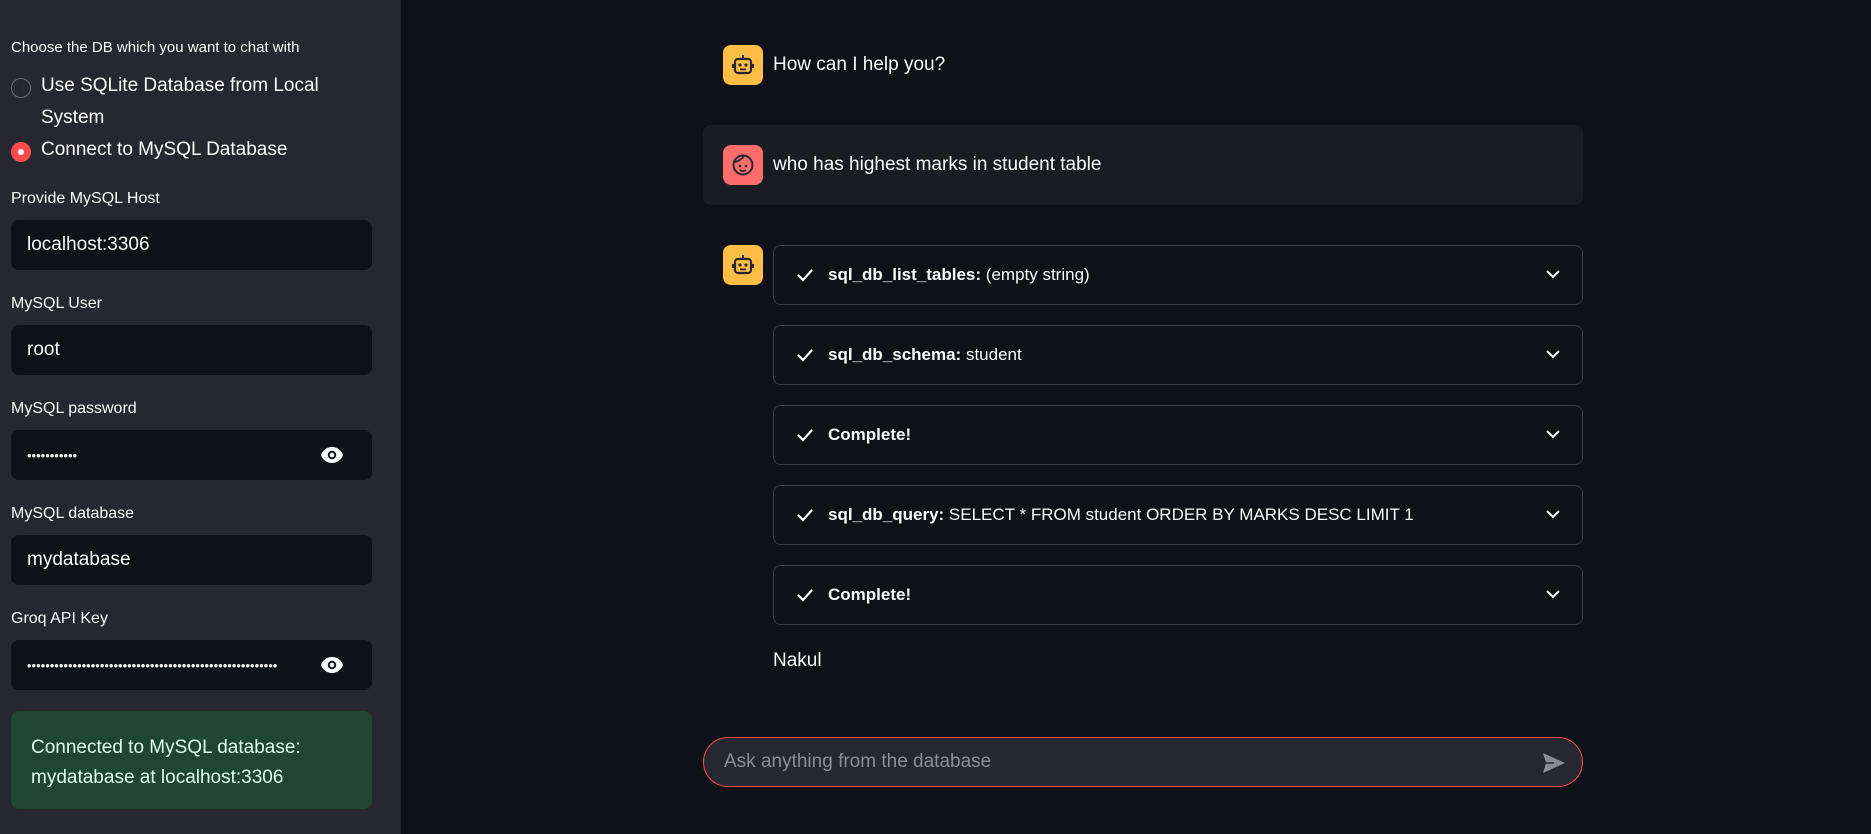  Describe the element at coordinates (88, 244) in the screenshot. I see `host-value: localhost:3306` at that location.